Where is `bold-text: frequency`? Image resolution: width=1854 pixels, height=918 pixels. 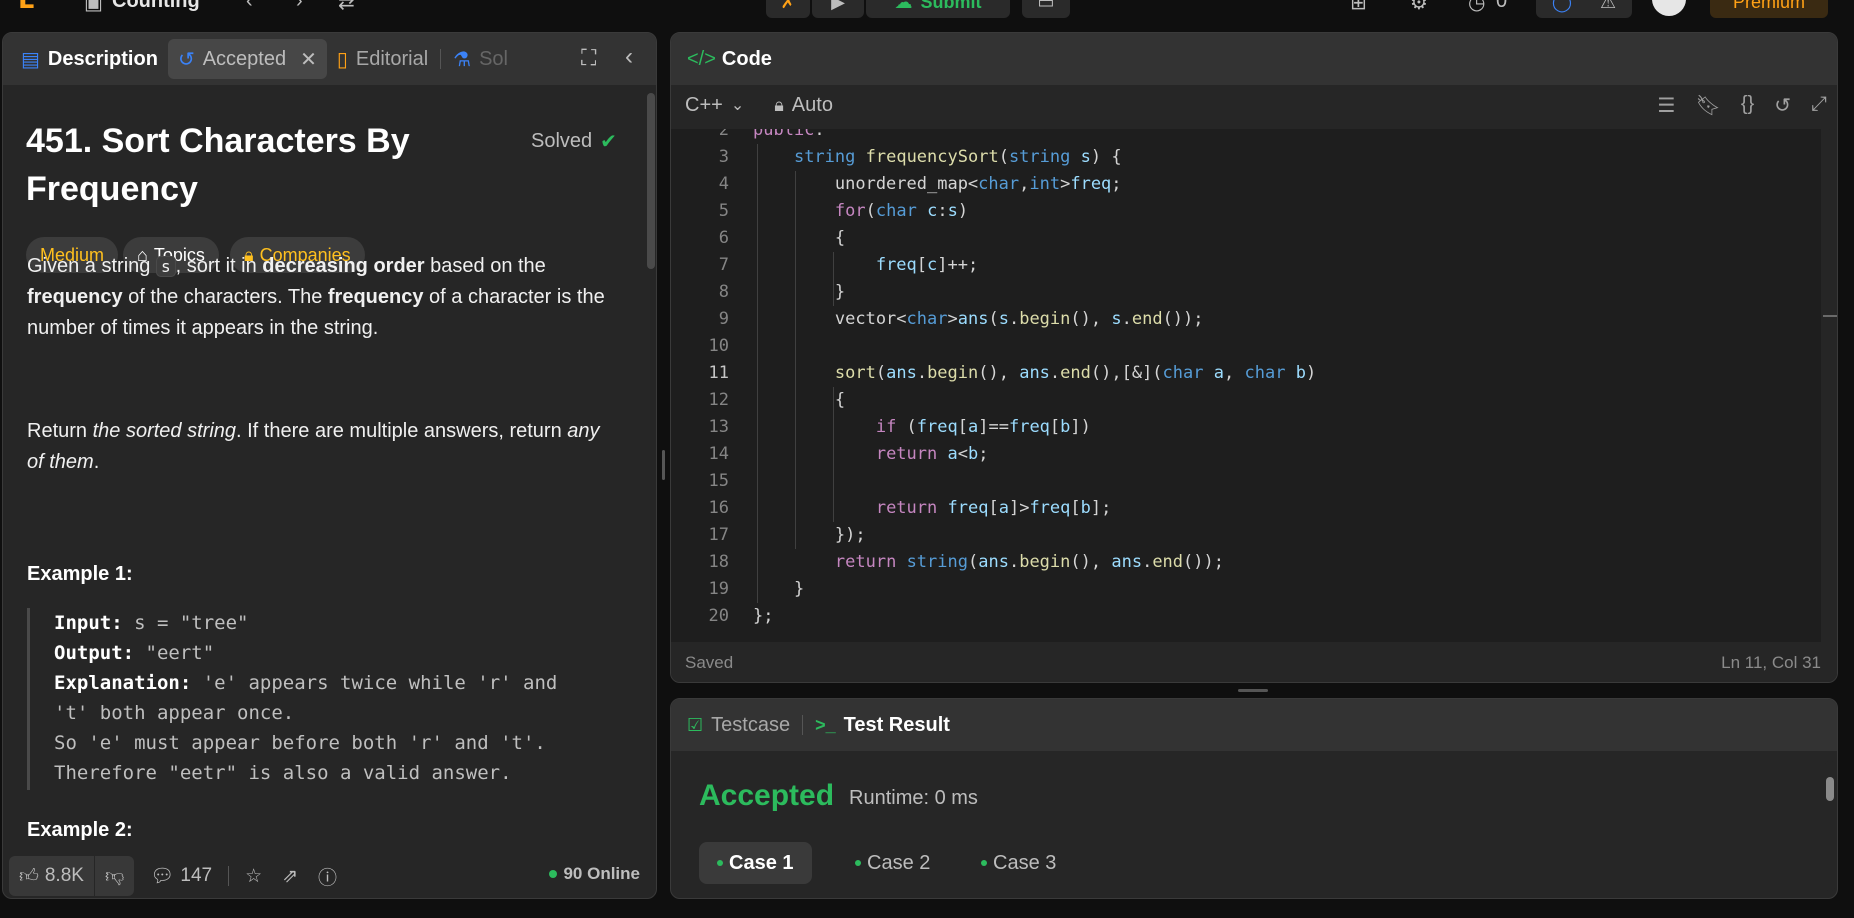 bold-text: frequency is located at coordinates (75, 297).